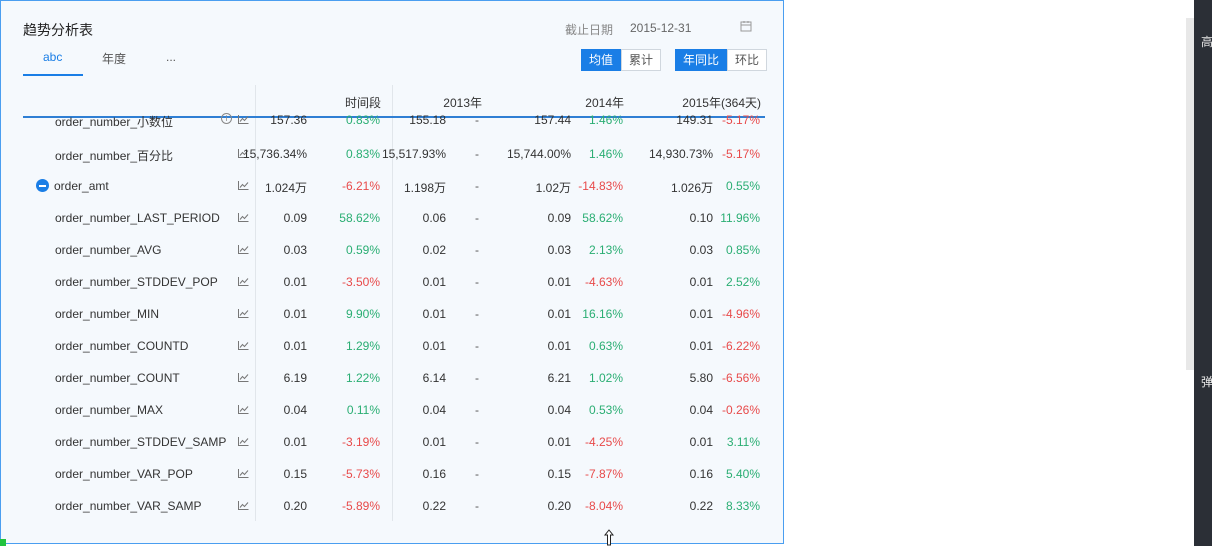 This screenshot has height=546, width=1212. I want to click on metric-name: order_number_小数位, so click(114, 122).